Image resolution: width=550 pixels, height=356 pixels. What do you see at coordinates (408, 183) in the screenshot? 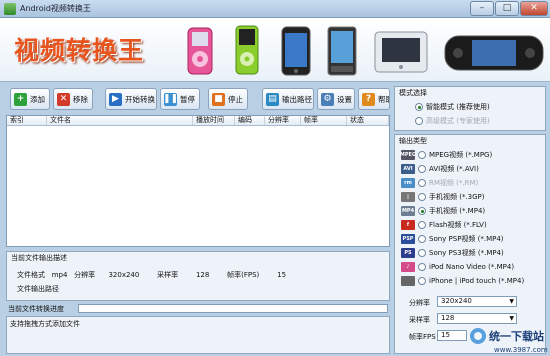
I see `rm-icon: rm` at bounding box center [408, 183].